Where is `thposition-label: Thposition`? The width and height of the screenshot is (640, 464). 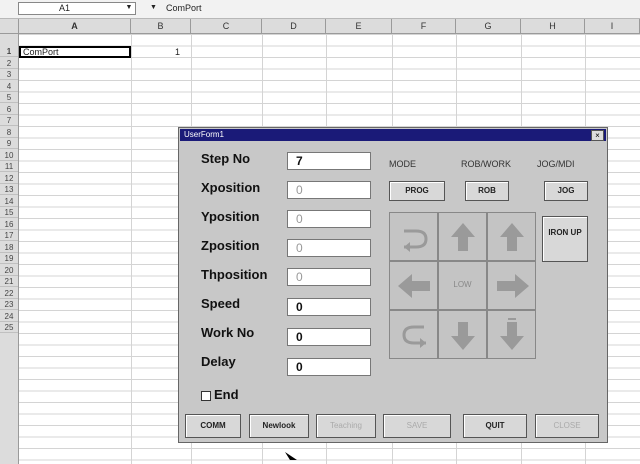 thposition-label: Thposition is located at coordinates (234, 274).